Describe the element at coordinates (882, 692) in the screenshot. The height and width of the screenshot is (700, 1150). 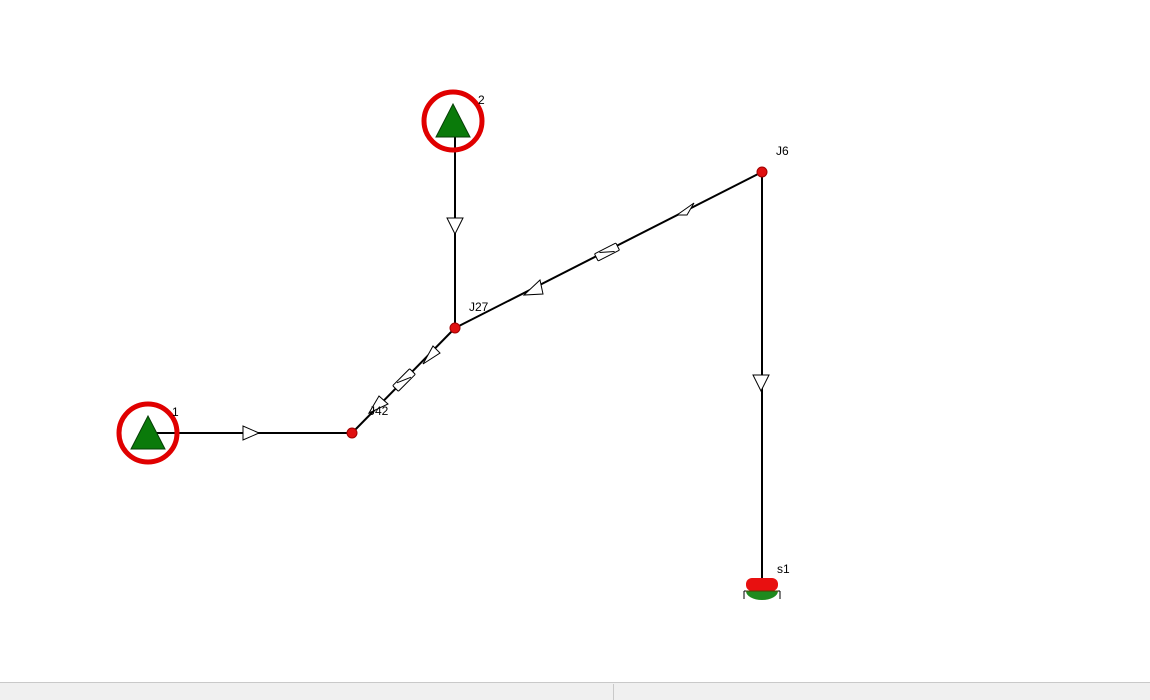
I see `status-pane-right` at that location.